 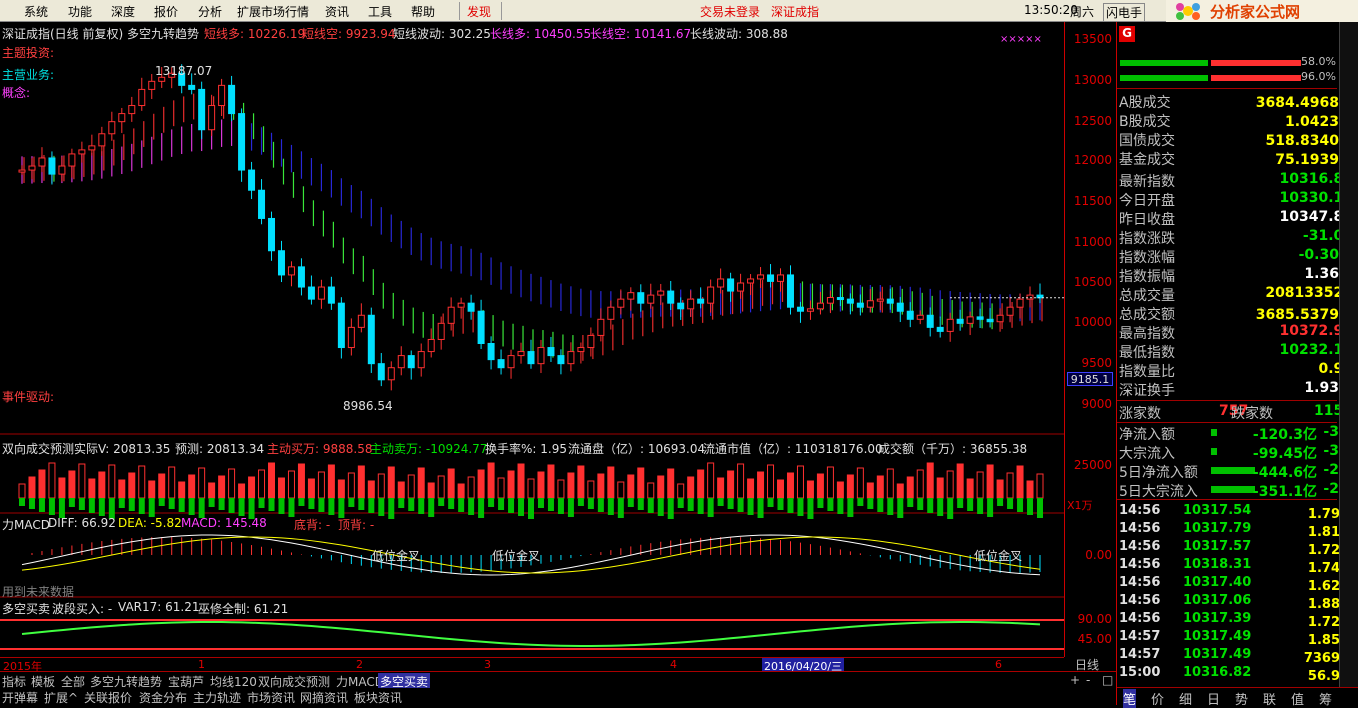 What do you see at coordinates (1107, 680) in the screenshot?
I see `scroll-button: □` at bounding box center [1107, 680].